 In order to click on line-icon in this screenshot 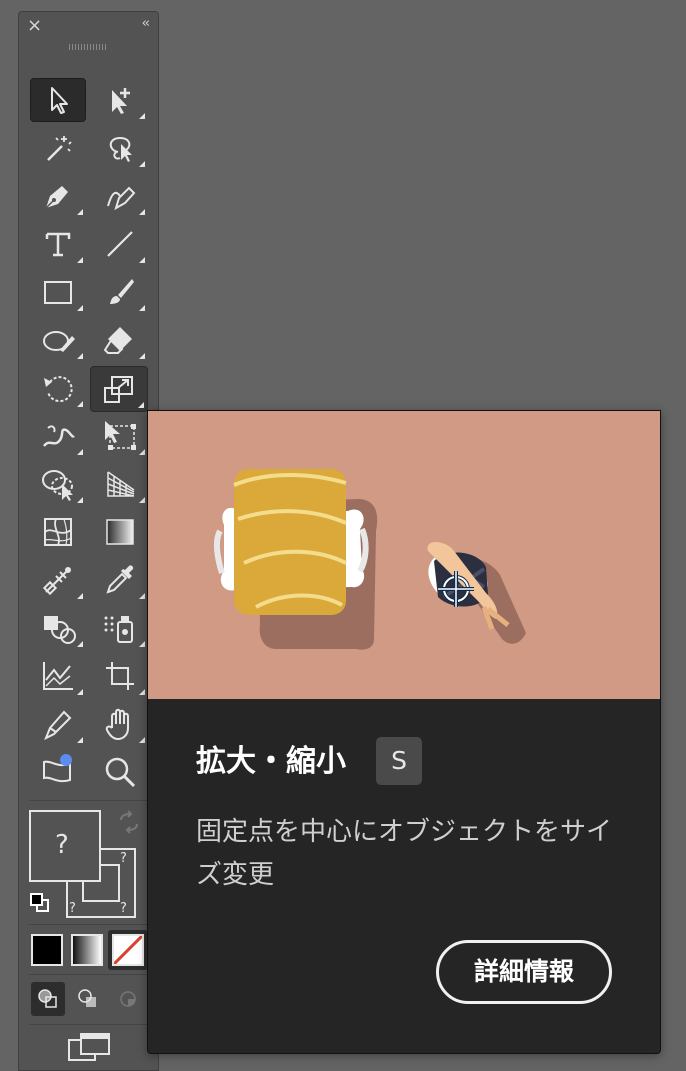, I will do `click(120, 244)`.